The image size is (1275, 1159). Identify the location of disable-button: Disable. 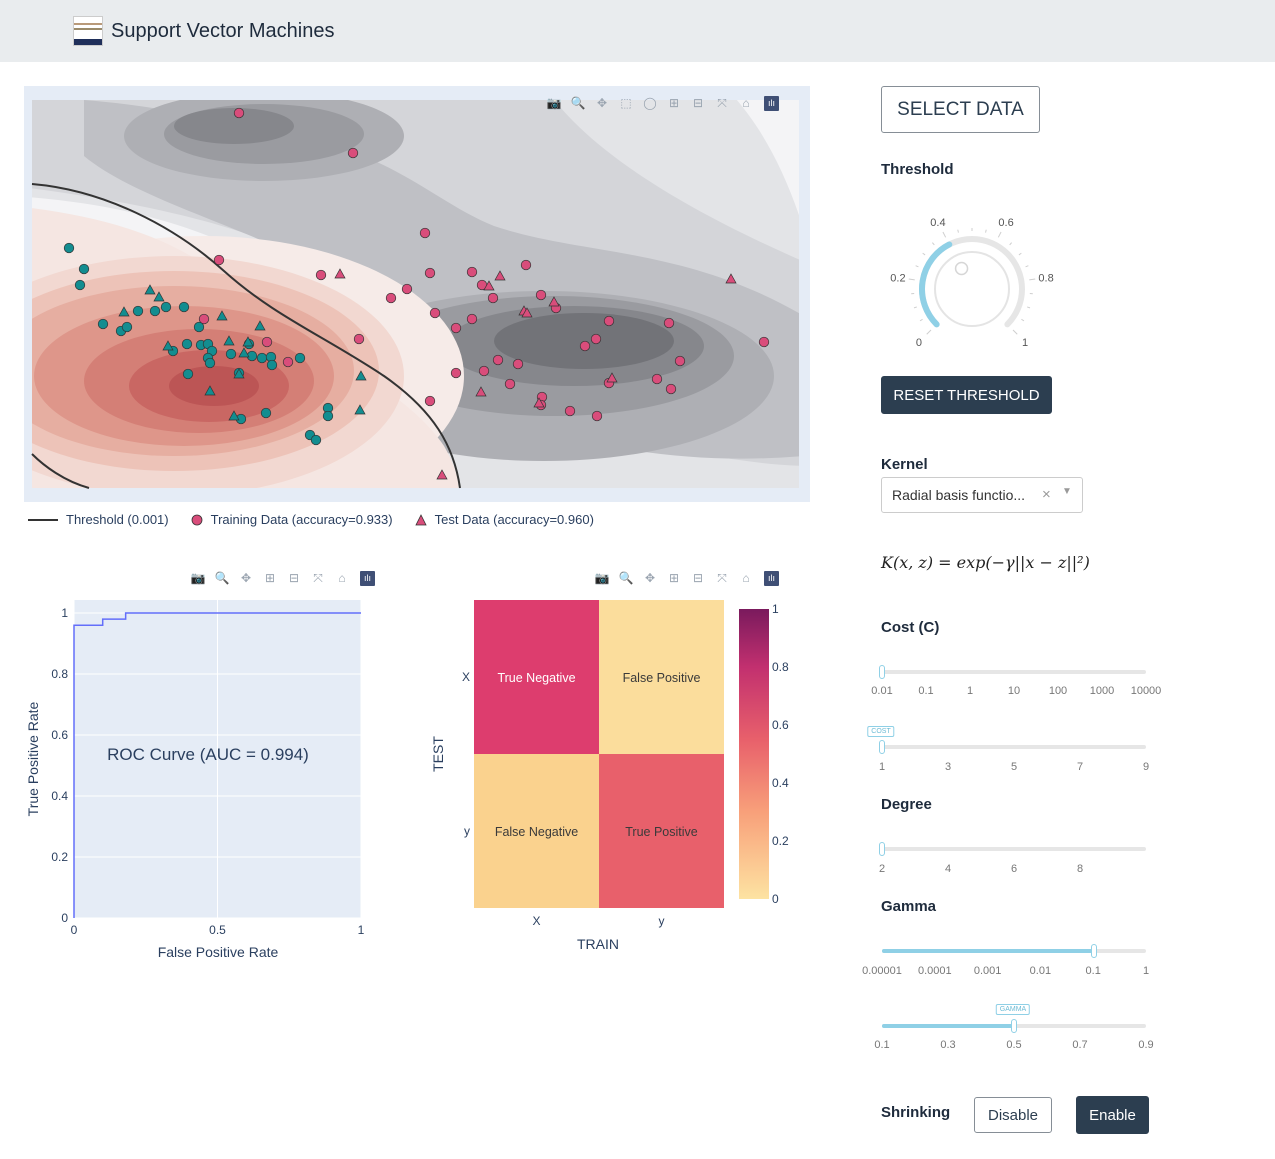
(1013, 1115).